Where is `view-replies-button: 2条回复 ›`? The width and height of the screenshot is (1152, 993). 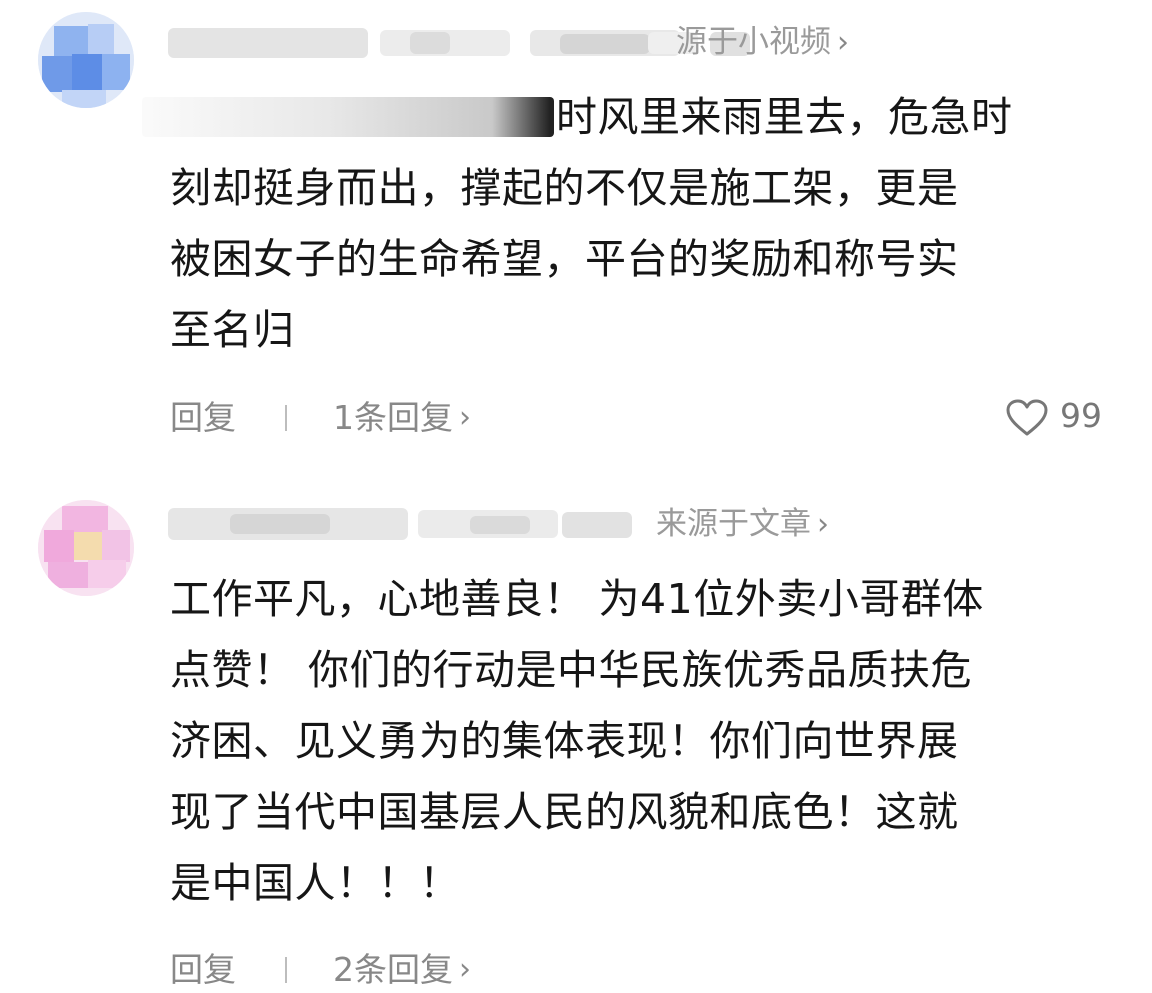 view-replies-button: 2条回复 › is located at coordinates (402, 970).